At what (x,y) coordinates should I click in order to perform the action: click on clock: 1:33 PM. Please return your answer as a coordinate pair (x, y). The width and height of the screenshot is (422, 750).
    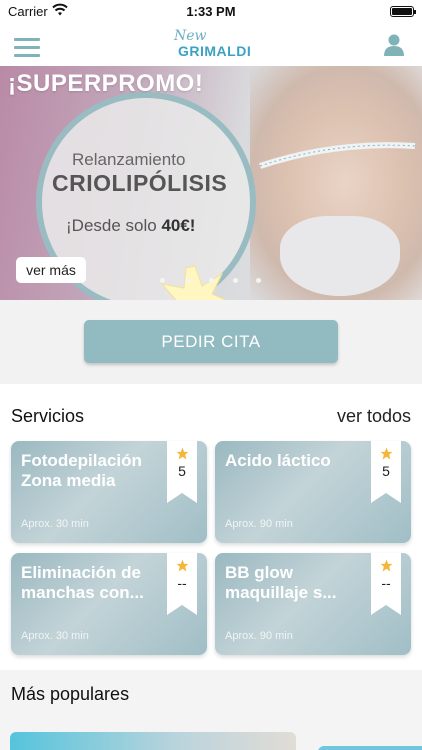
    Looking at the image, I should click on (211, 11).